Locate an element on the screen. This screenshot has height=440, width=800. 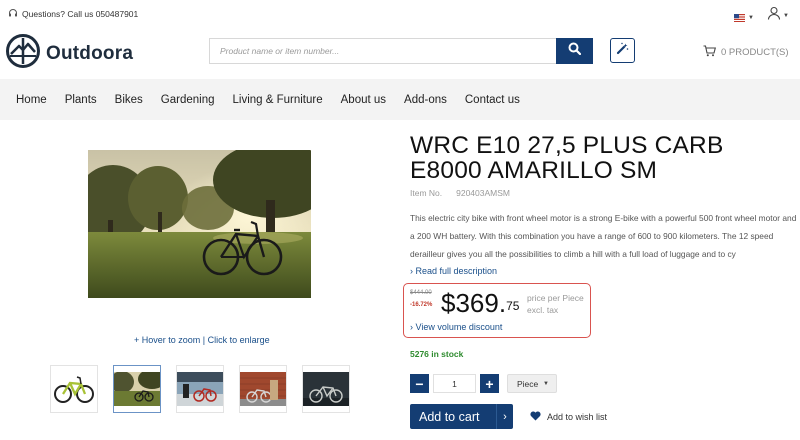
excl-tax-label: excl. tax is located at coordinates (543, 310).